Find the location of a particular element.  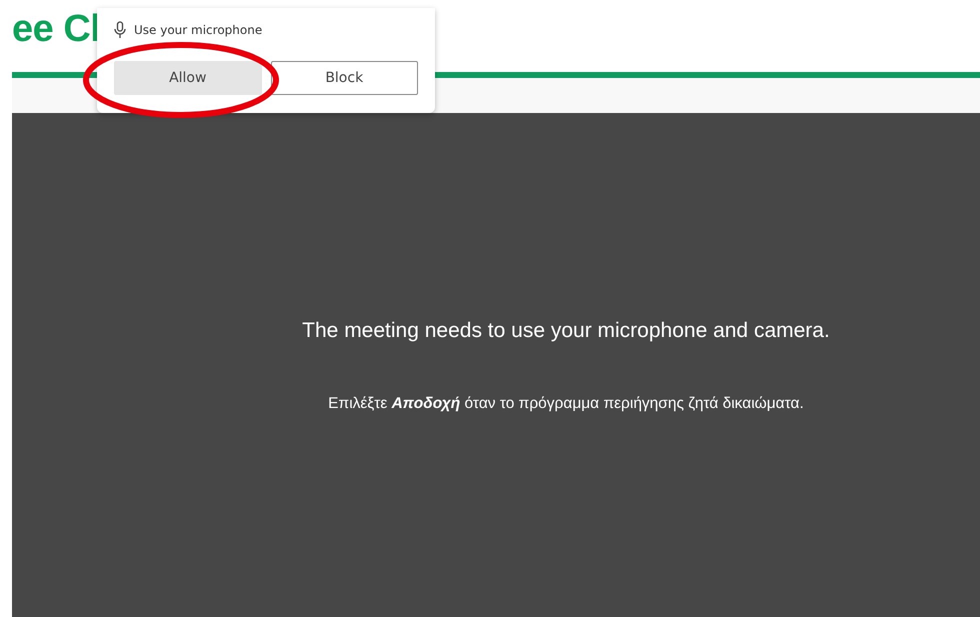

allow-button: Allow is located at coordinates (188, 78).